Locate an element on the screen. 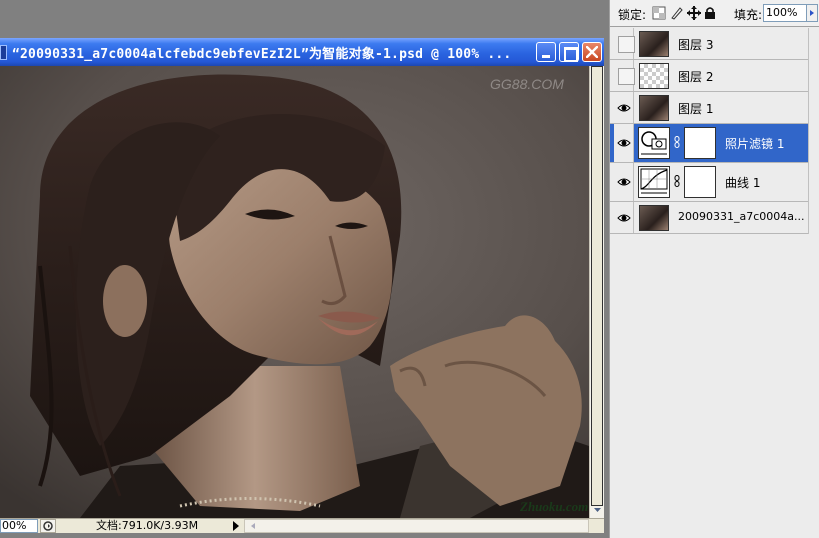 The height and width of the screenshot is (538, 819). layer-row: 曲线 1 is located at coordinates (709, 182).